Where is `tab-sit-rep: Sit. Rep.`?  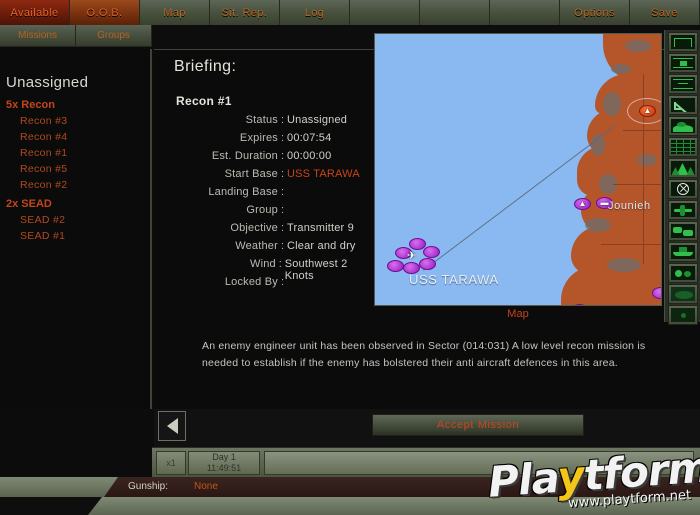
tab-sit-rep: Sit. Rep. is located at coordinates (245, 12).